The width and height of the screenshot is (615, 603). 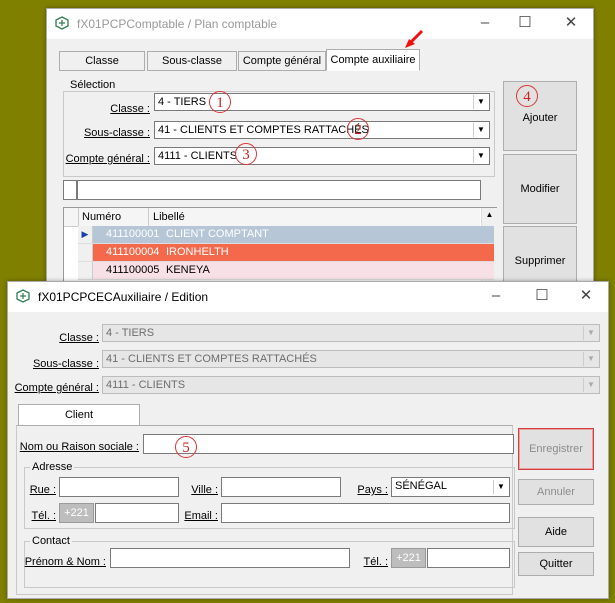 What do you see at coordinates (286, 235) in the screenshot?
I see `table-row: ▶ 411100001 CLIENT COMPTANT` at bounding box center [286, 235].